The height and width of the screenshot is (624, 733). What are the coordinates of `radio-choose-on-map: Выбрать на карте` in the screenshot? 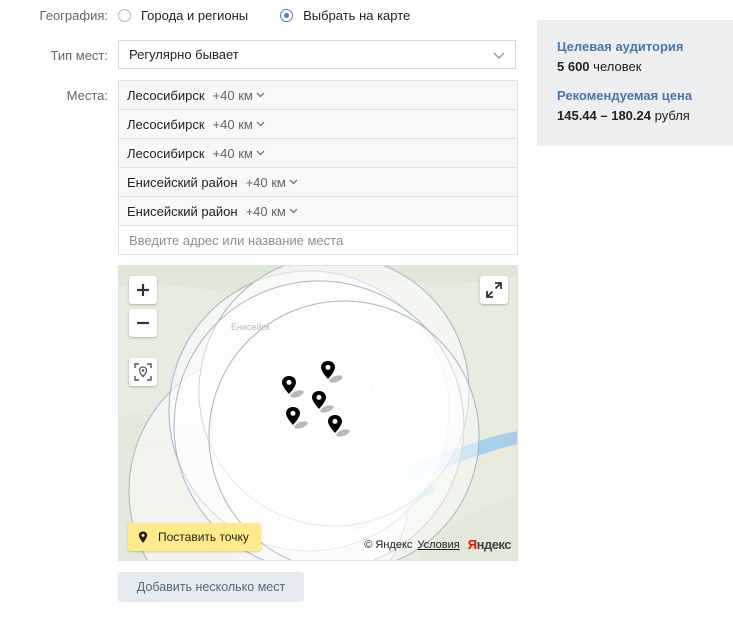 It's located at (345, 15).